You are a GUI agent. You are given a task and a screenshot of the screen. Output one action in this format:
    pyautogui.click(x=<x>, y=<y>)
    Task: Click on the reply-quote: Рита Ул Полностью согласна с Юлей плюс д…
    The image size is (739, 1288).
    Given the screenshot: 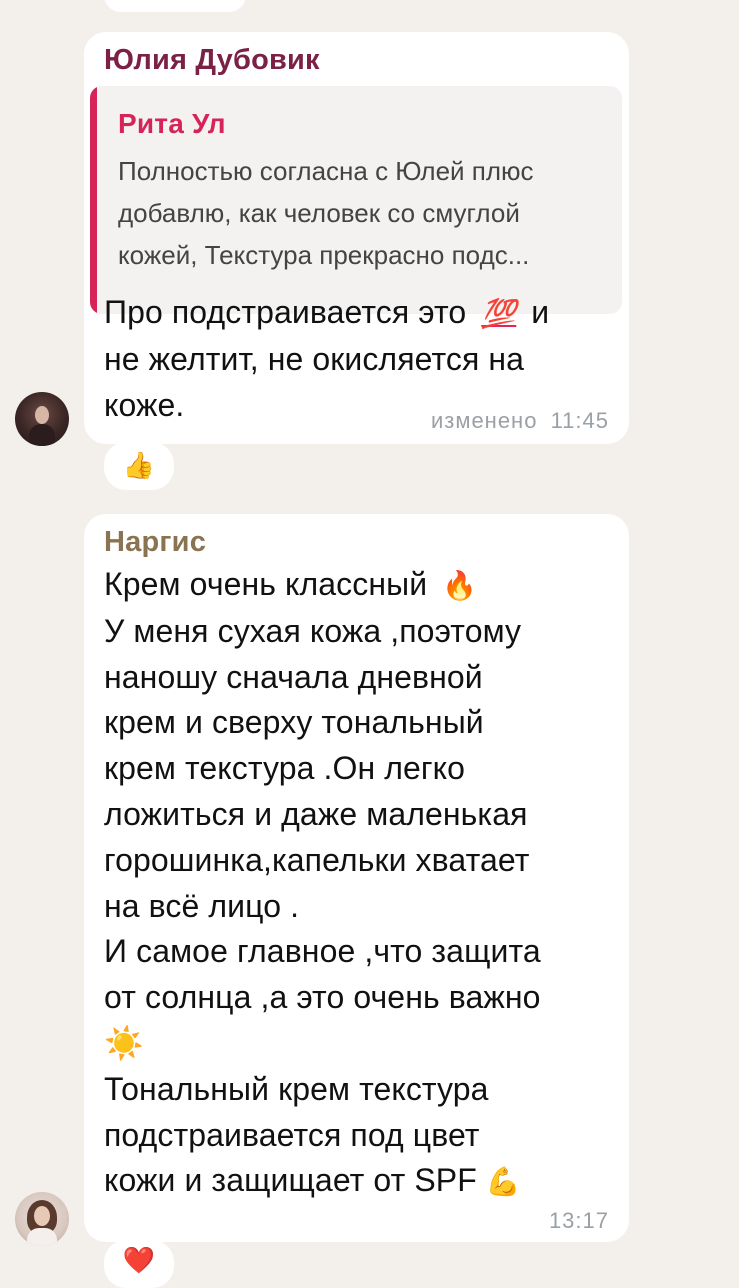 What is the action you would take?
    pyautogui.click(x=356, y=200)
    